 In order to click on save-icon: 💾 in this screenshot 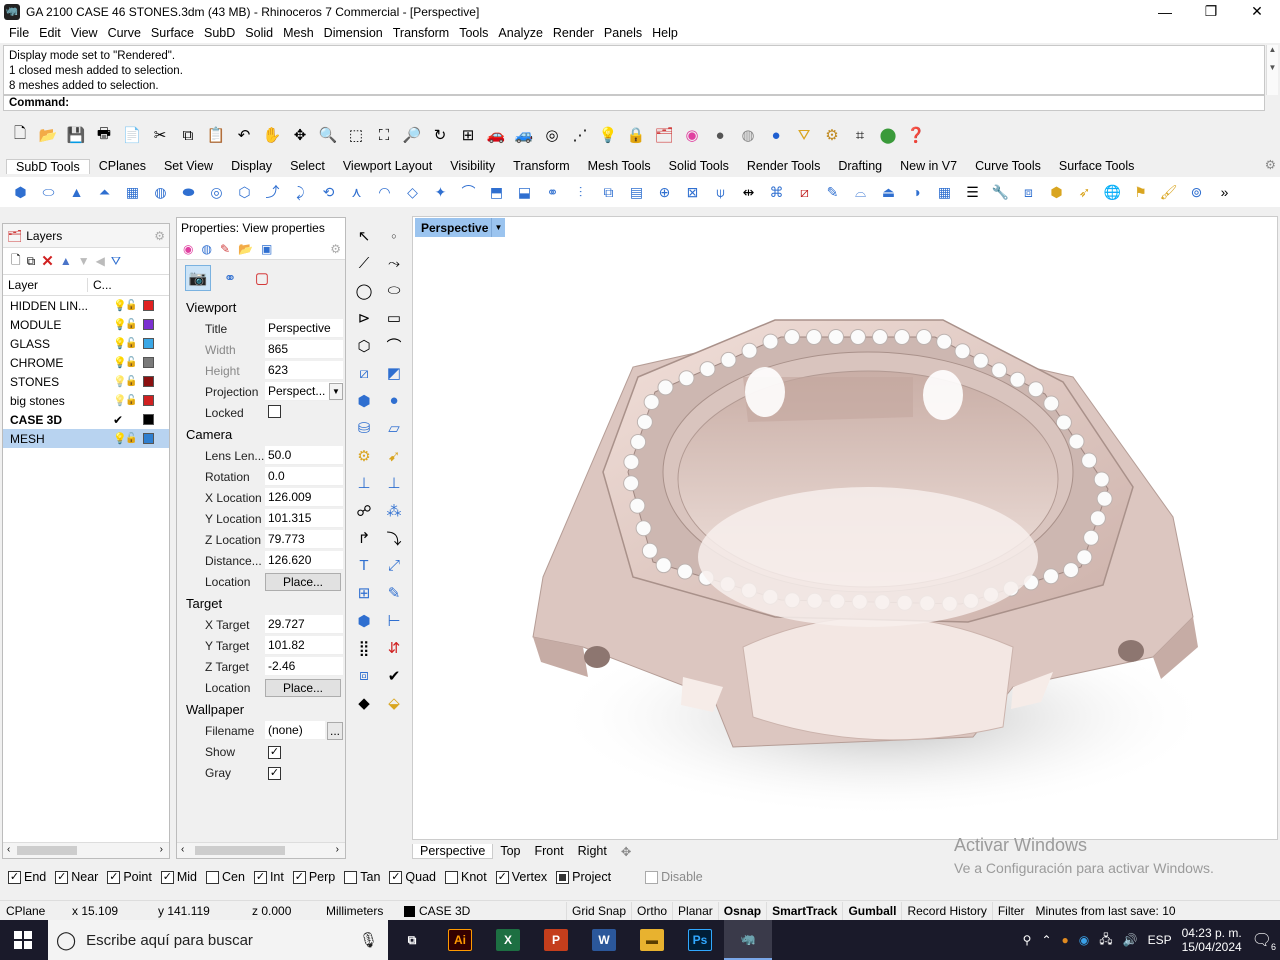, I will do `click(76, 135)`.